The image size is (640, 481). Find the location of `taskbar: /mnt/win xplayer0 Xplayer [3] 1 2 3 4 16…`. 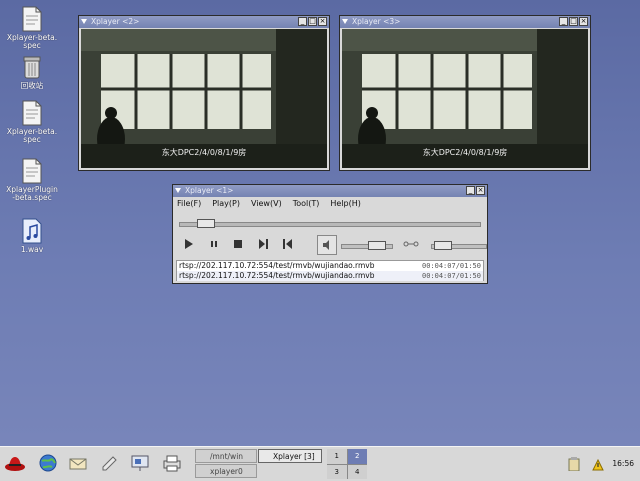

taskbar: /mnt/win xplayer0 Xplayer [3] 1 2 3 4 16… is located at coordinates (320, 463).